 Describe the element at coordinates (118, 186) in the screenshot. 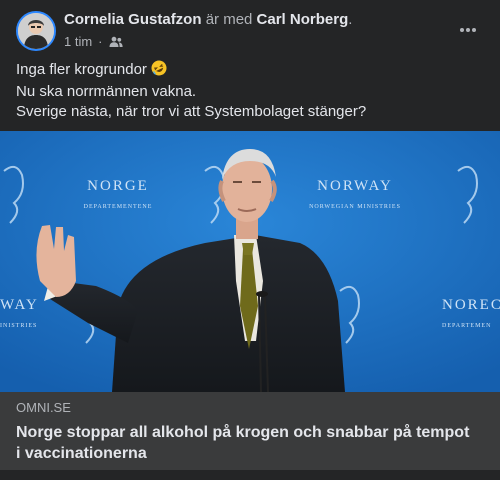

I see `backdrop-norge: NORGE` at that location.